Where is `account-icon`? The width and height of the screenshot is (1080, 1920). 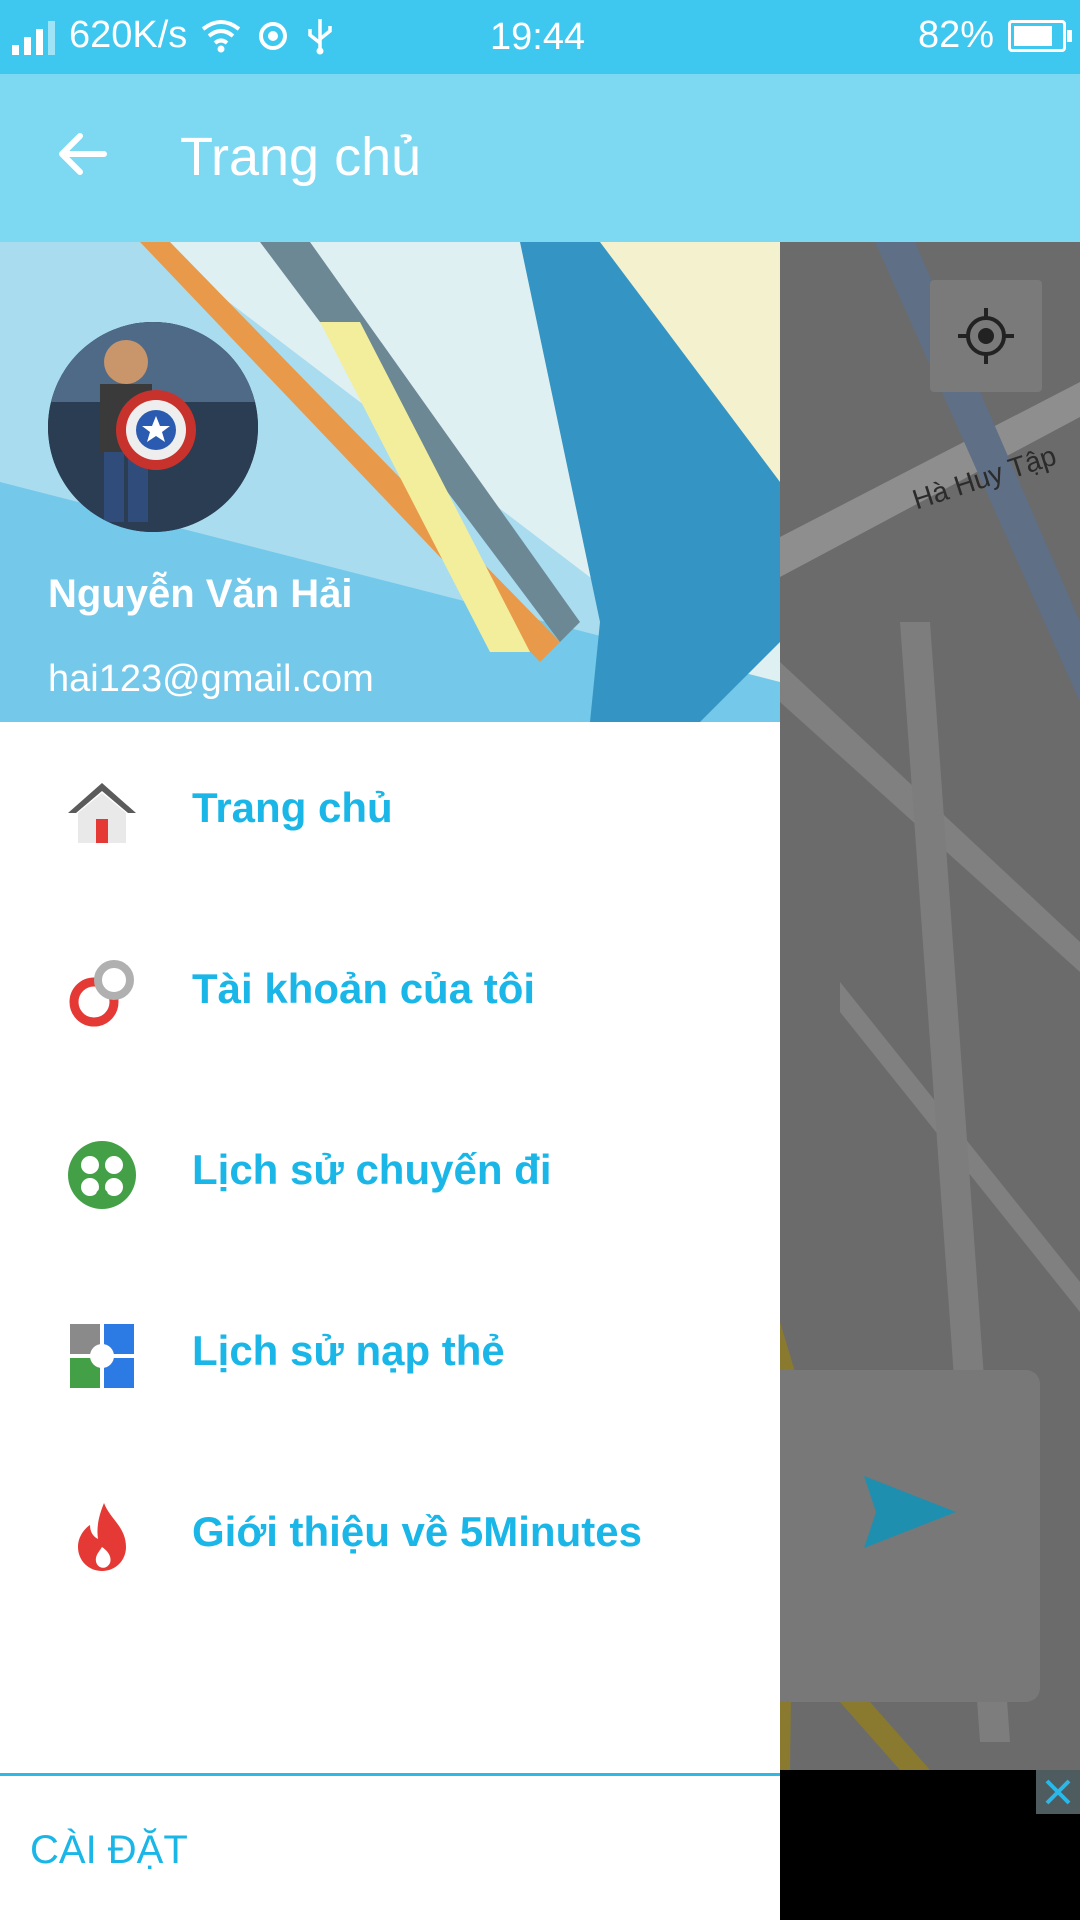
account-icon is located at coordinates (101, 993).